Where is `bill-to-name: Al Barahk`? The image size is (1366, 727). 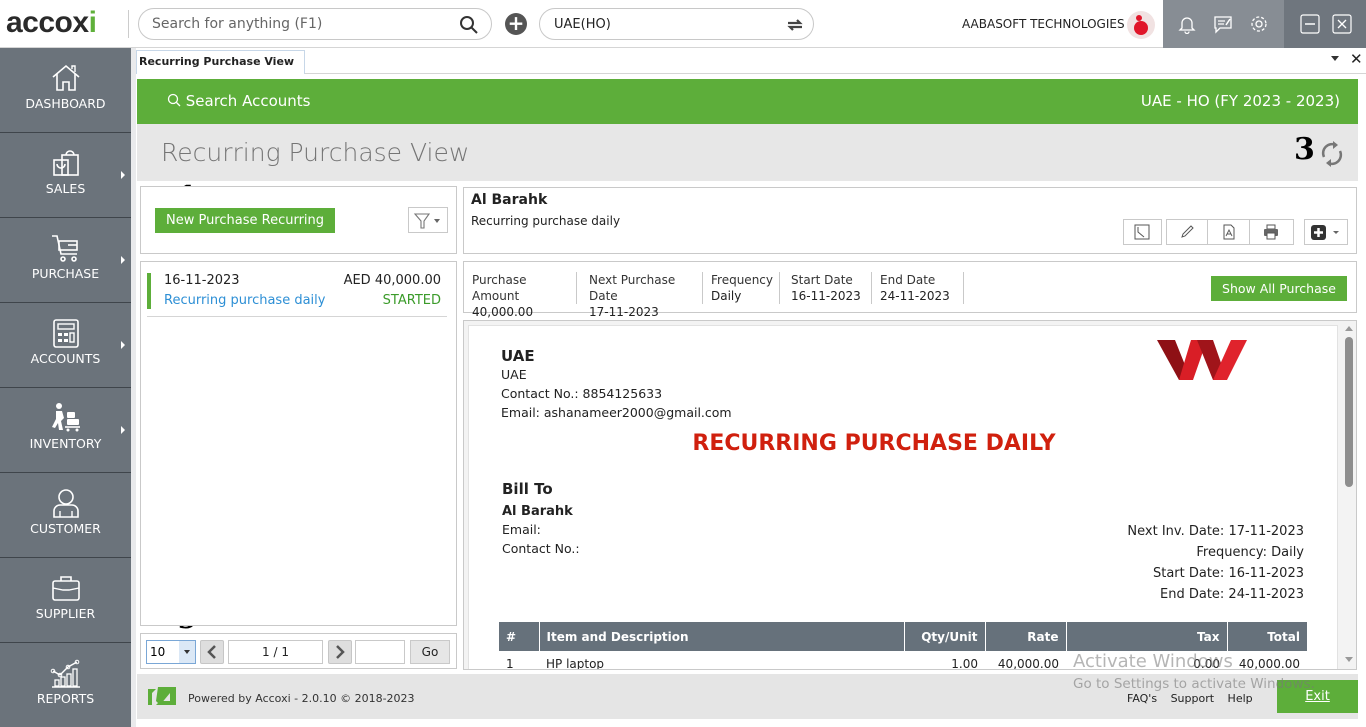
bill-to-name: Al Barahk is located at coordinates (537, 511).